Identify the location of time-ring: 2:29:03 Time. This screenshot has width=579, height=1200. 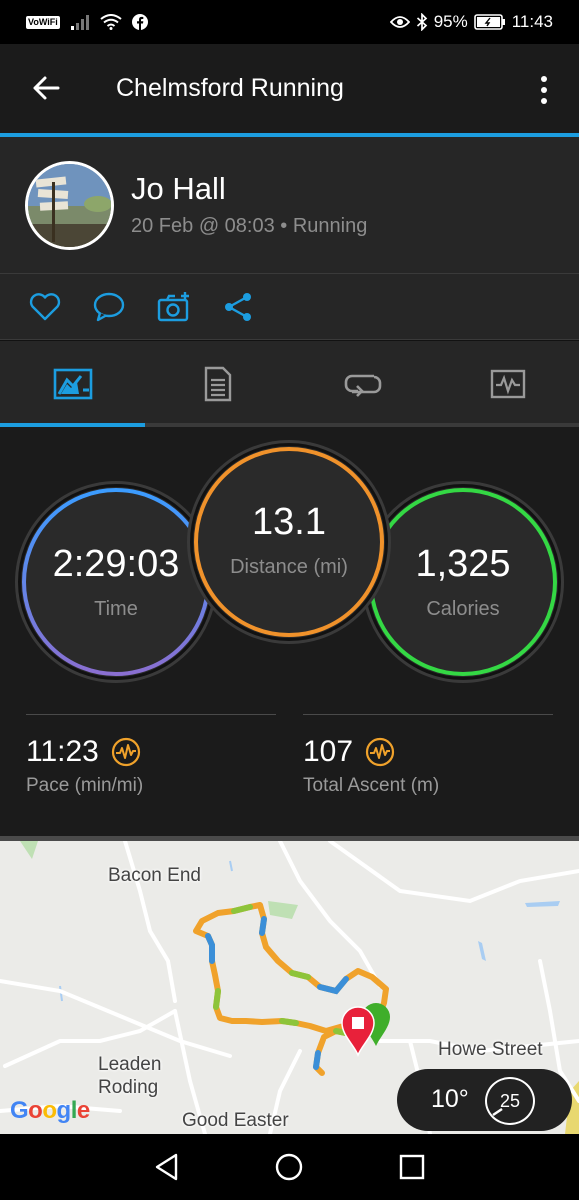
(116, 582).